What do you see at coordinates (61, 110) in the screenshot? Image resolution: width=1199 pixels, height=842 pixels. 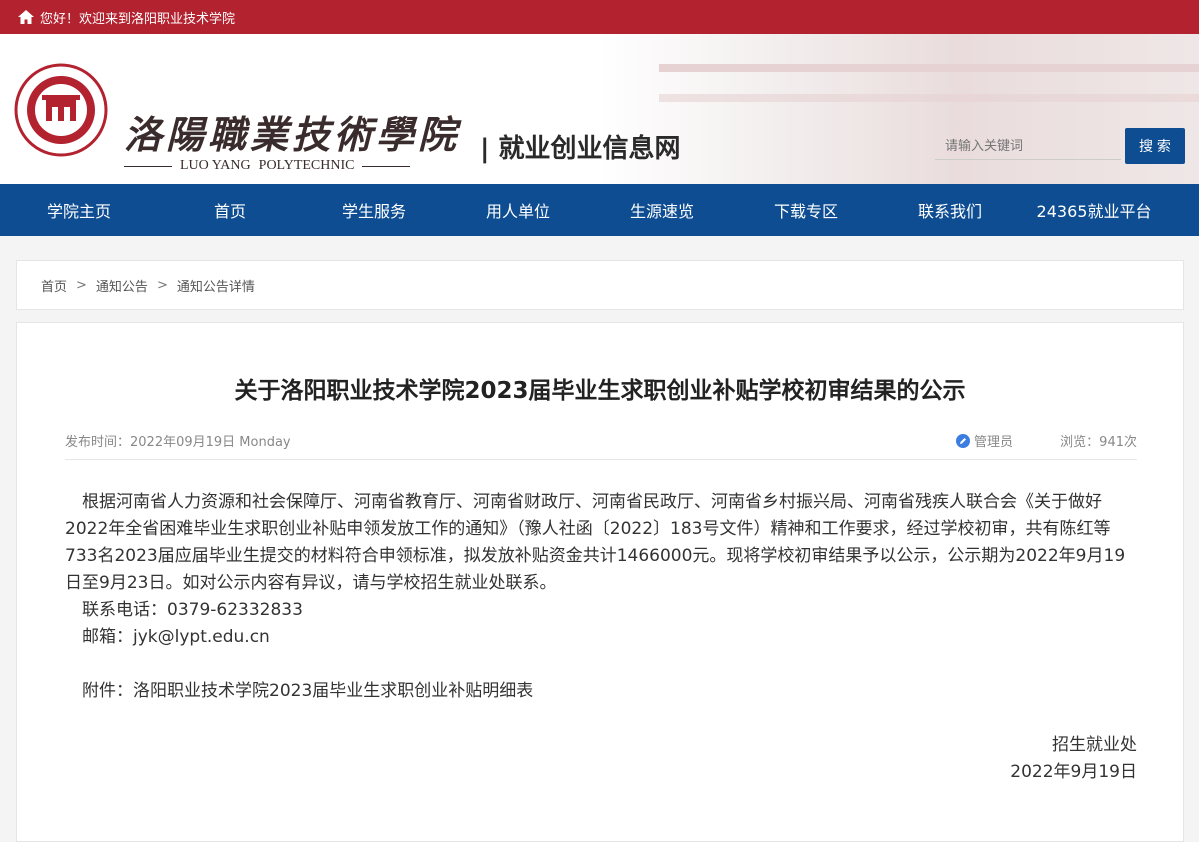 I see `school-logo-icon` at bounding box center [61, 110].